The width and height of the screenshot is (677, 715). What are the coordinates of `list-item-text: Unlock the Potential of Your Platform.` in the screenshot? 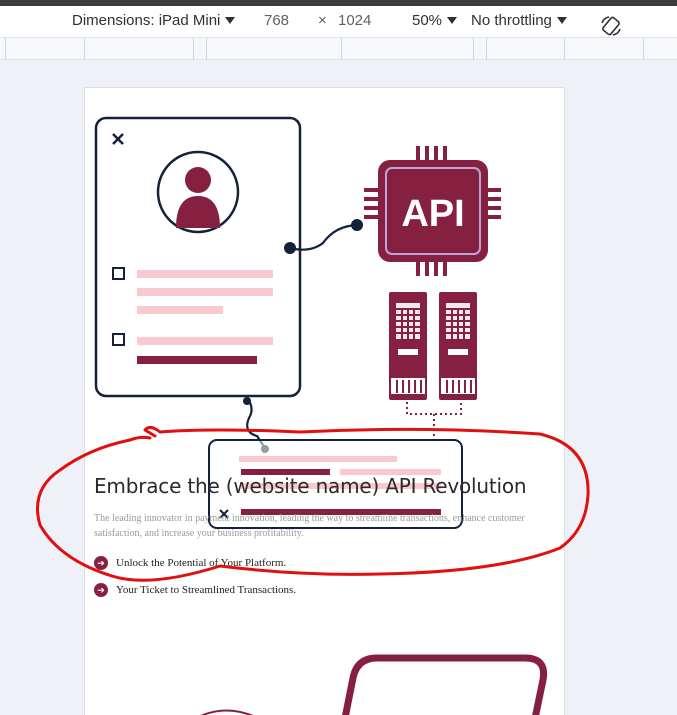 It's located at (201, 563).